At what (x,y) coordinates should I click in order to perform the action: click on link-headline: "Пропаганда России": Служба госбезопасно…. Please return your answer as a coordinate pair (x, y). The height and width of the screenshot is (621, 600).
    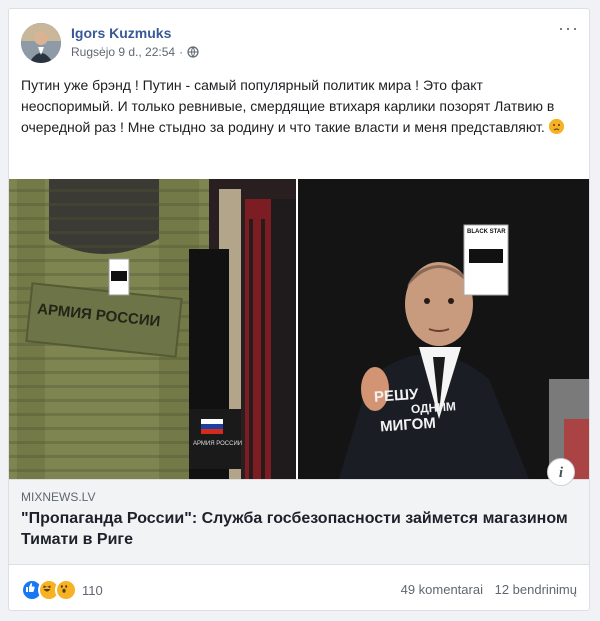
    Looking at the image, I should click on (299, 529).